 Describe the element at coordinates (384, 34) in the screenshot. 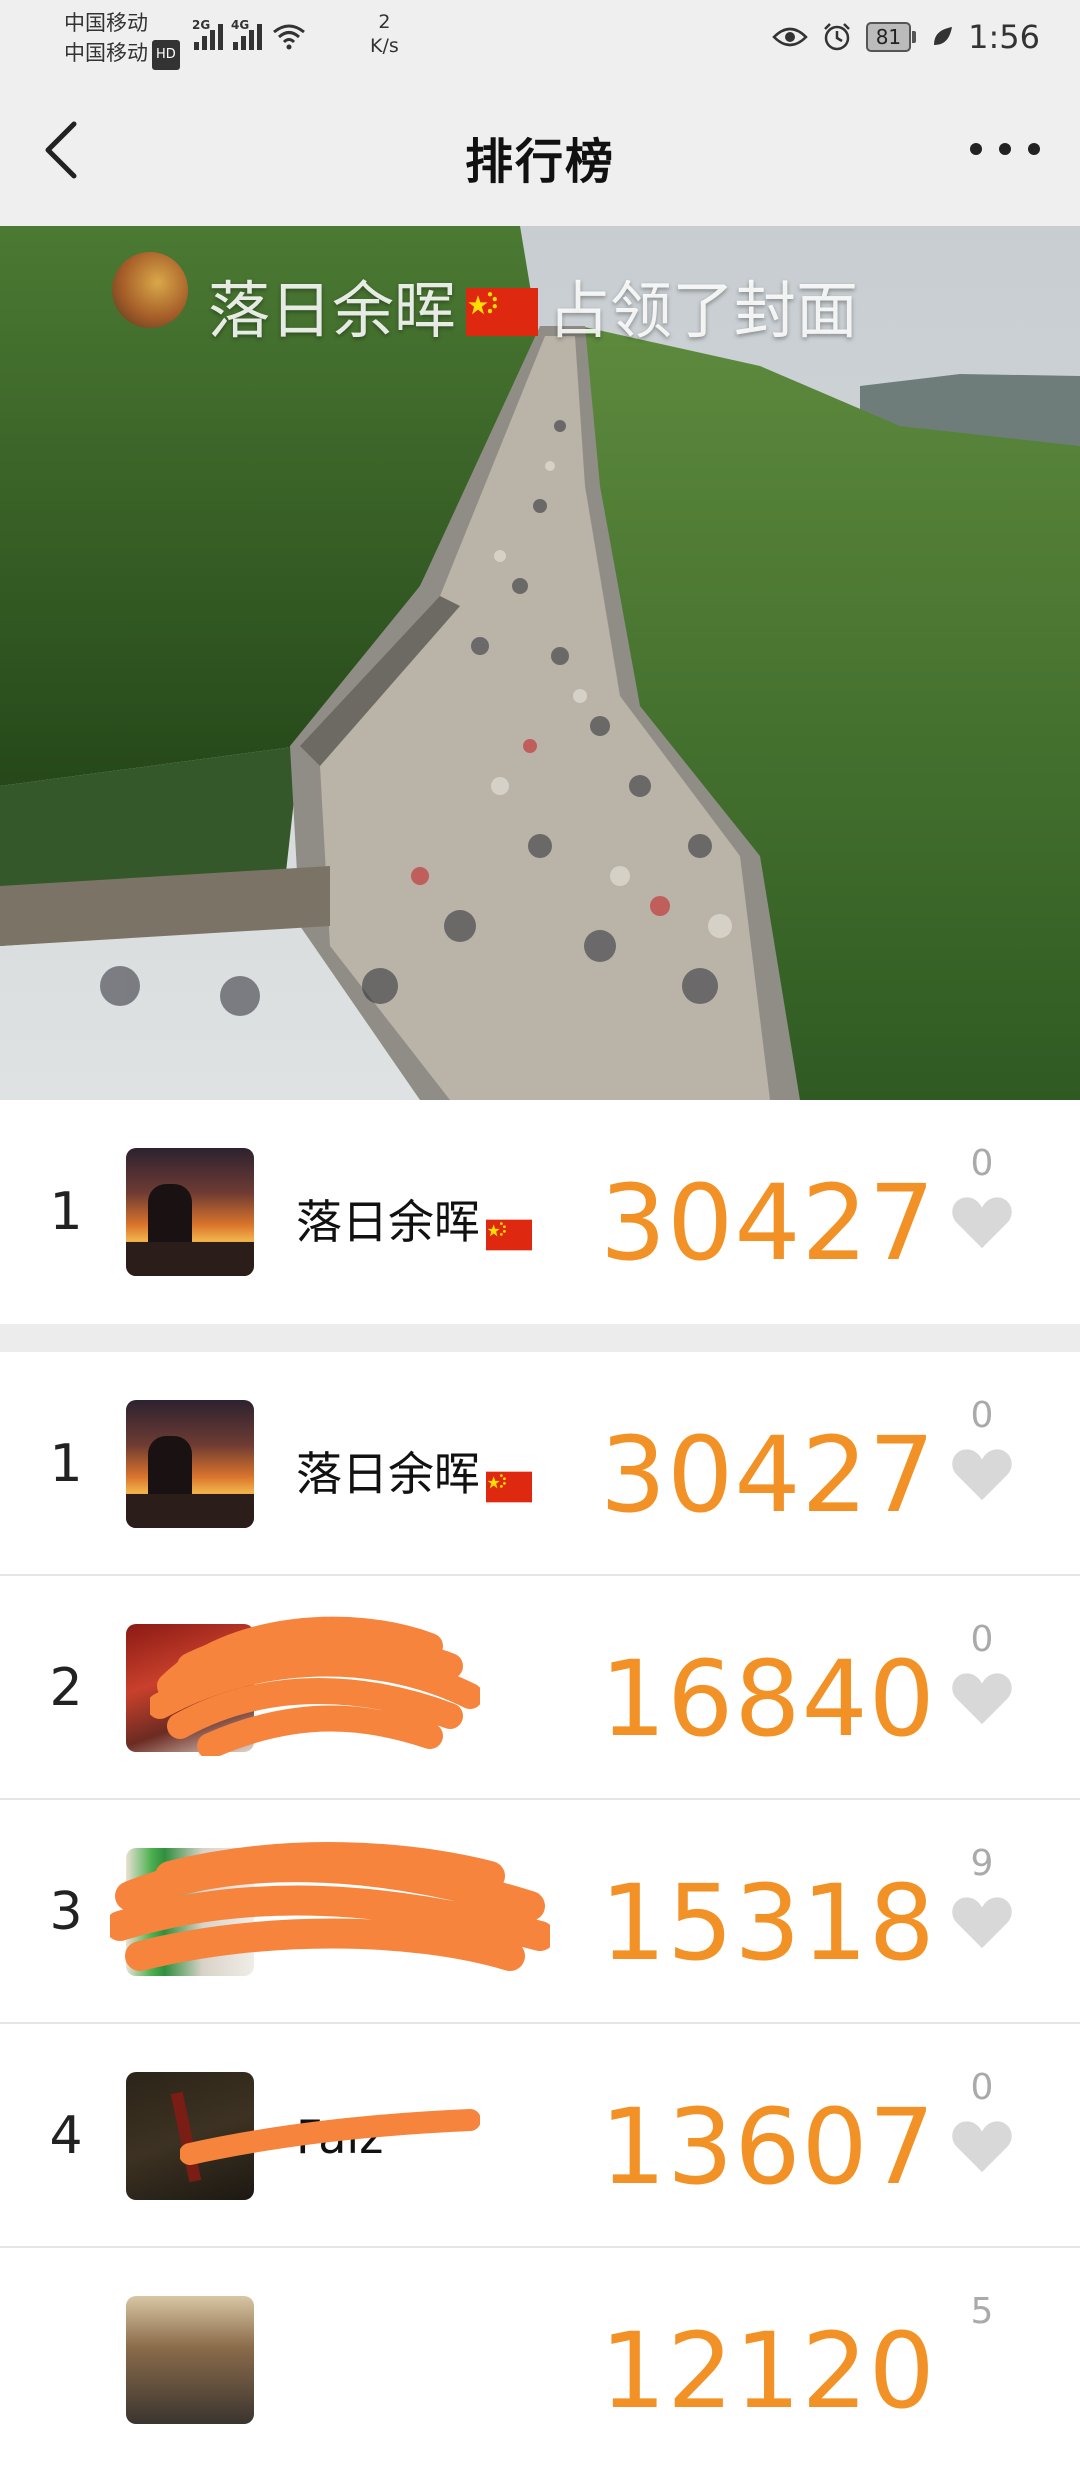

I see `network-speed: 2 K/s` at that location.